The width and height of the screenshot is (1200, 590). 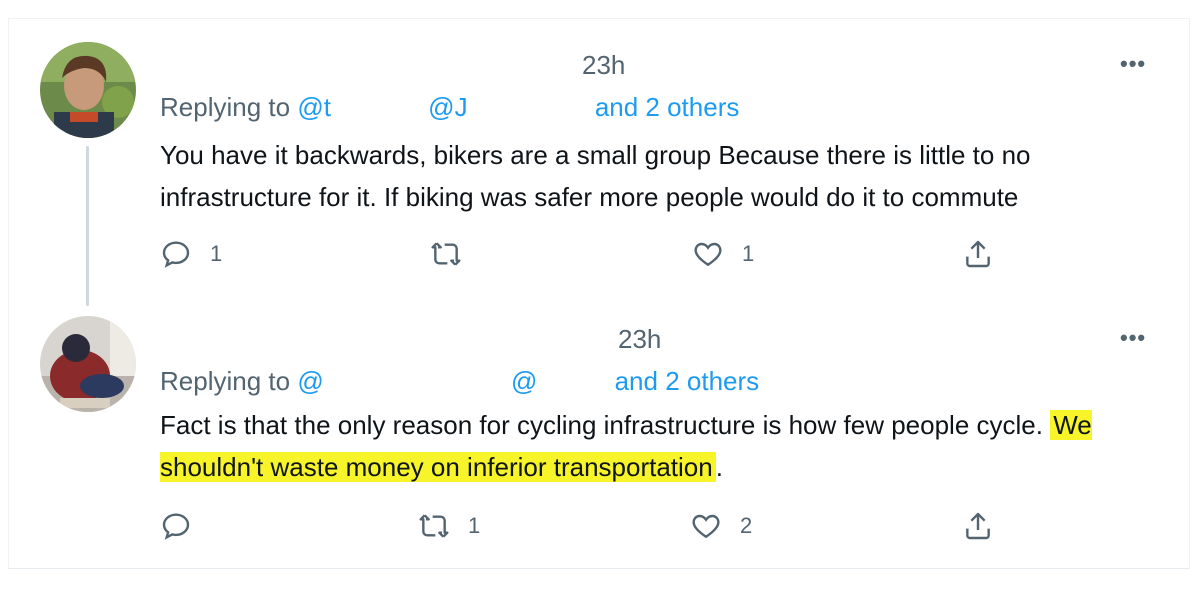 I want to click on like-button: 2, so click(x=721, y=526).